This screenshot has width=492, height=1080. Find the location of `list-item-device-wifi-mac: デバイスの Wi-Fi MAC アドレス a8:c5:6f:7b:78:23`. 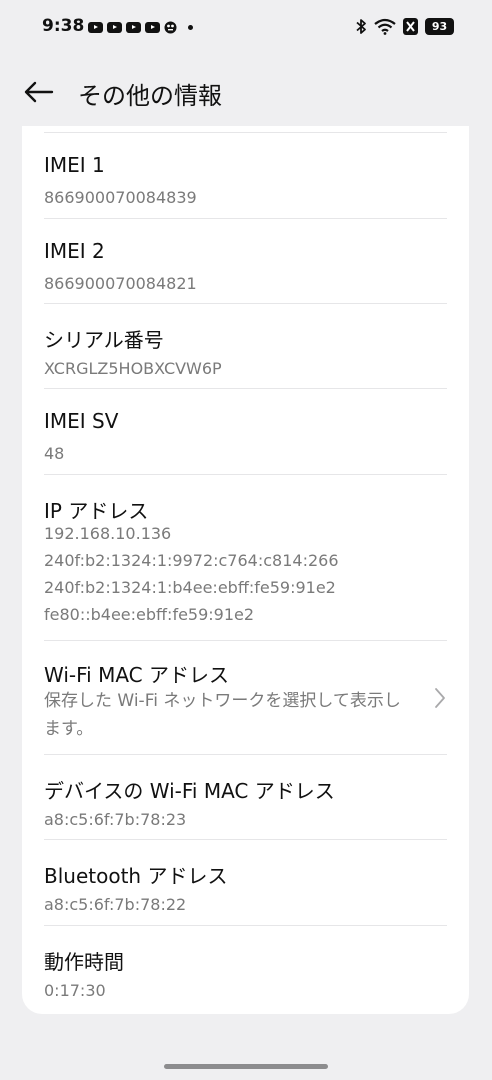

list-item-device-wifi-mac: デバイスの Wi-Fi MAC アドレス a8:c5:6f:7b:78:23 is located at coordinates (245, 797).